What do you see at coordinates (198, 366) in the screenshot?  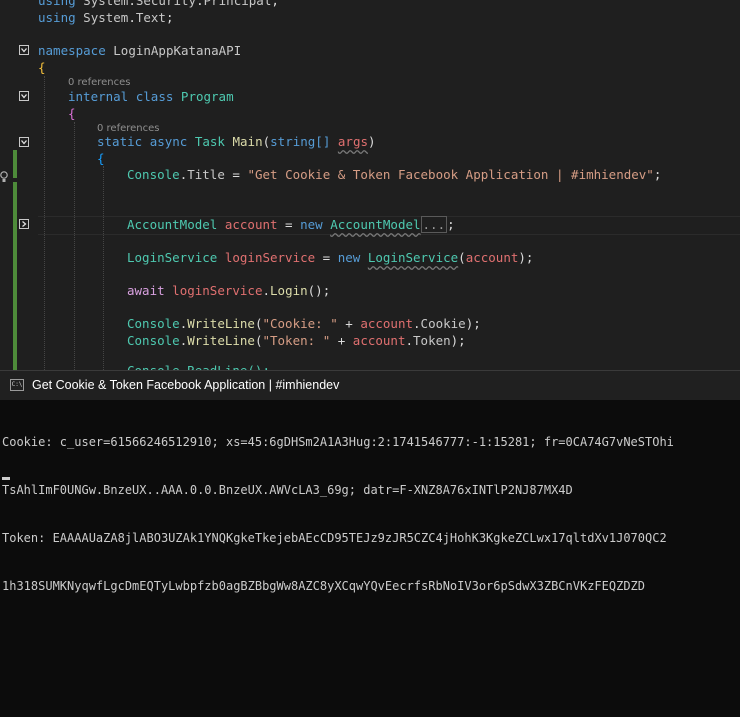 I see `code-line-partial: Console.ReadLine();` at bounding box center [198, 366].